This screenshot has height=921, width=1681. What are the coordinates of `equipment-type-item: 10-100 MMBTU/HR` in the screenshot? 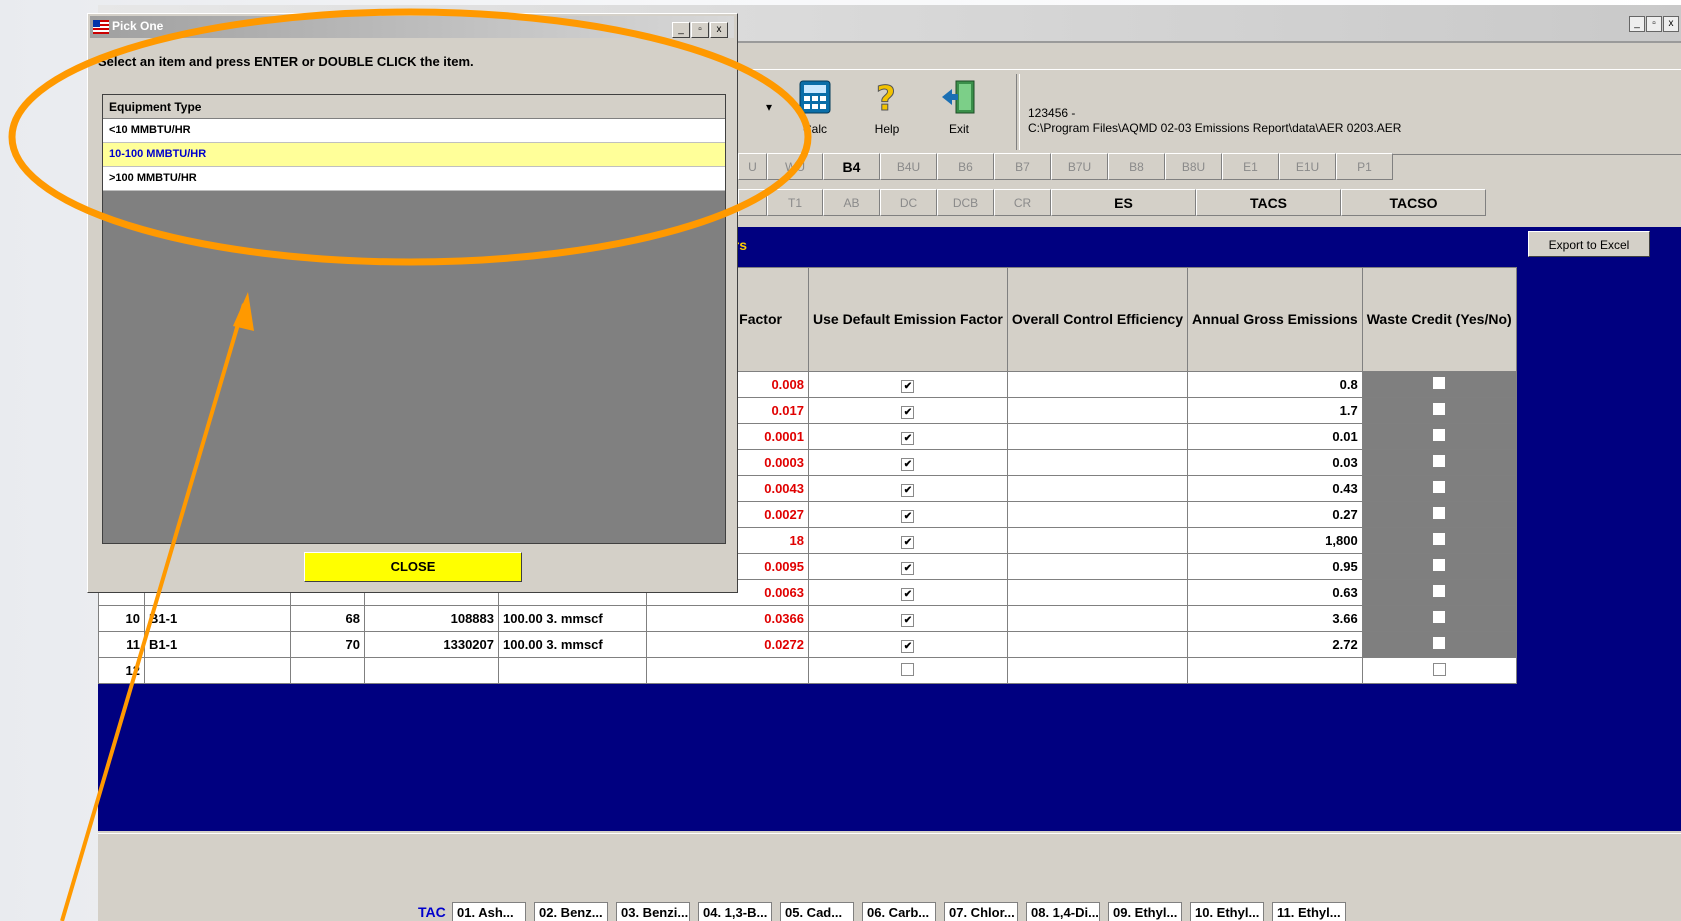 It's located at (414, 155).